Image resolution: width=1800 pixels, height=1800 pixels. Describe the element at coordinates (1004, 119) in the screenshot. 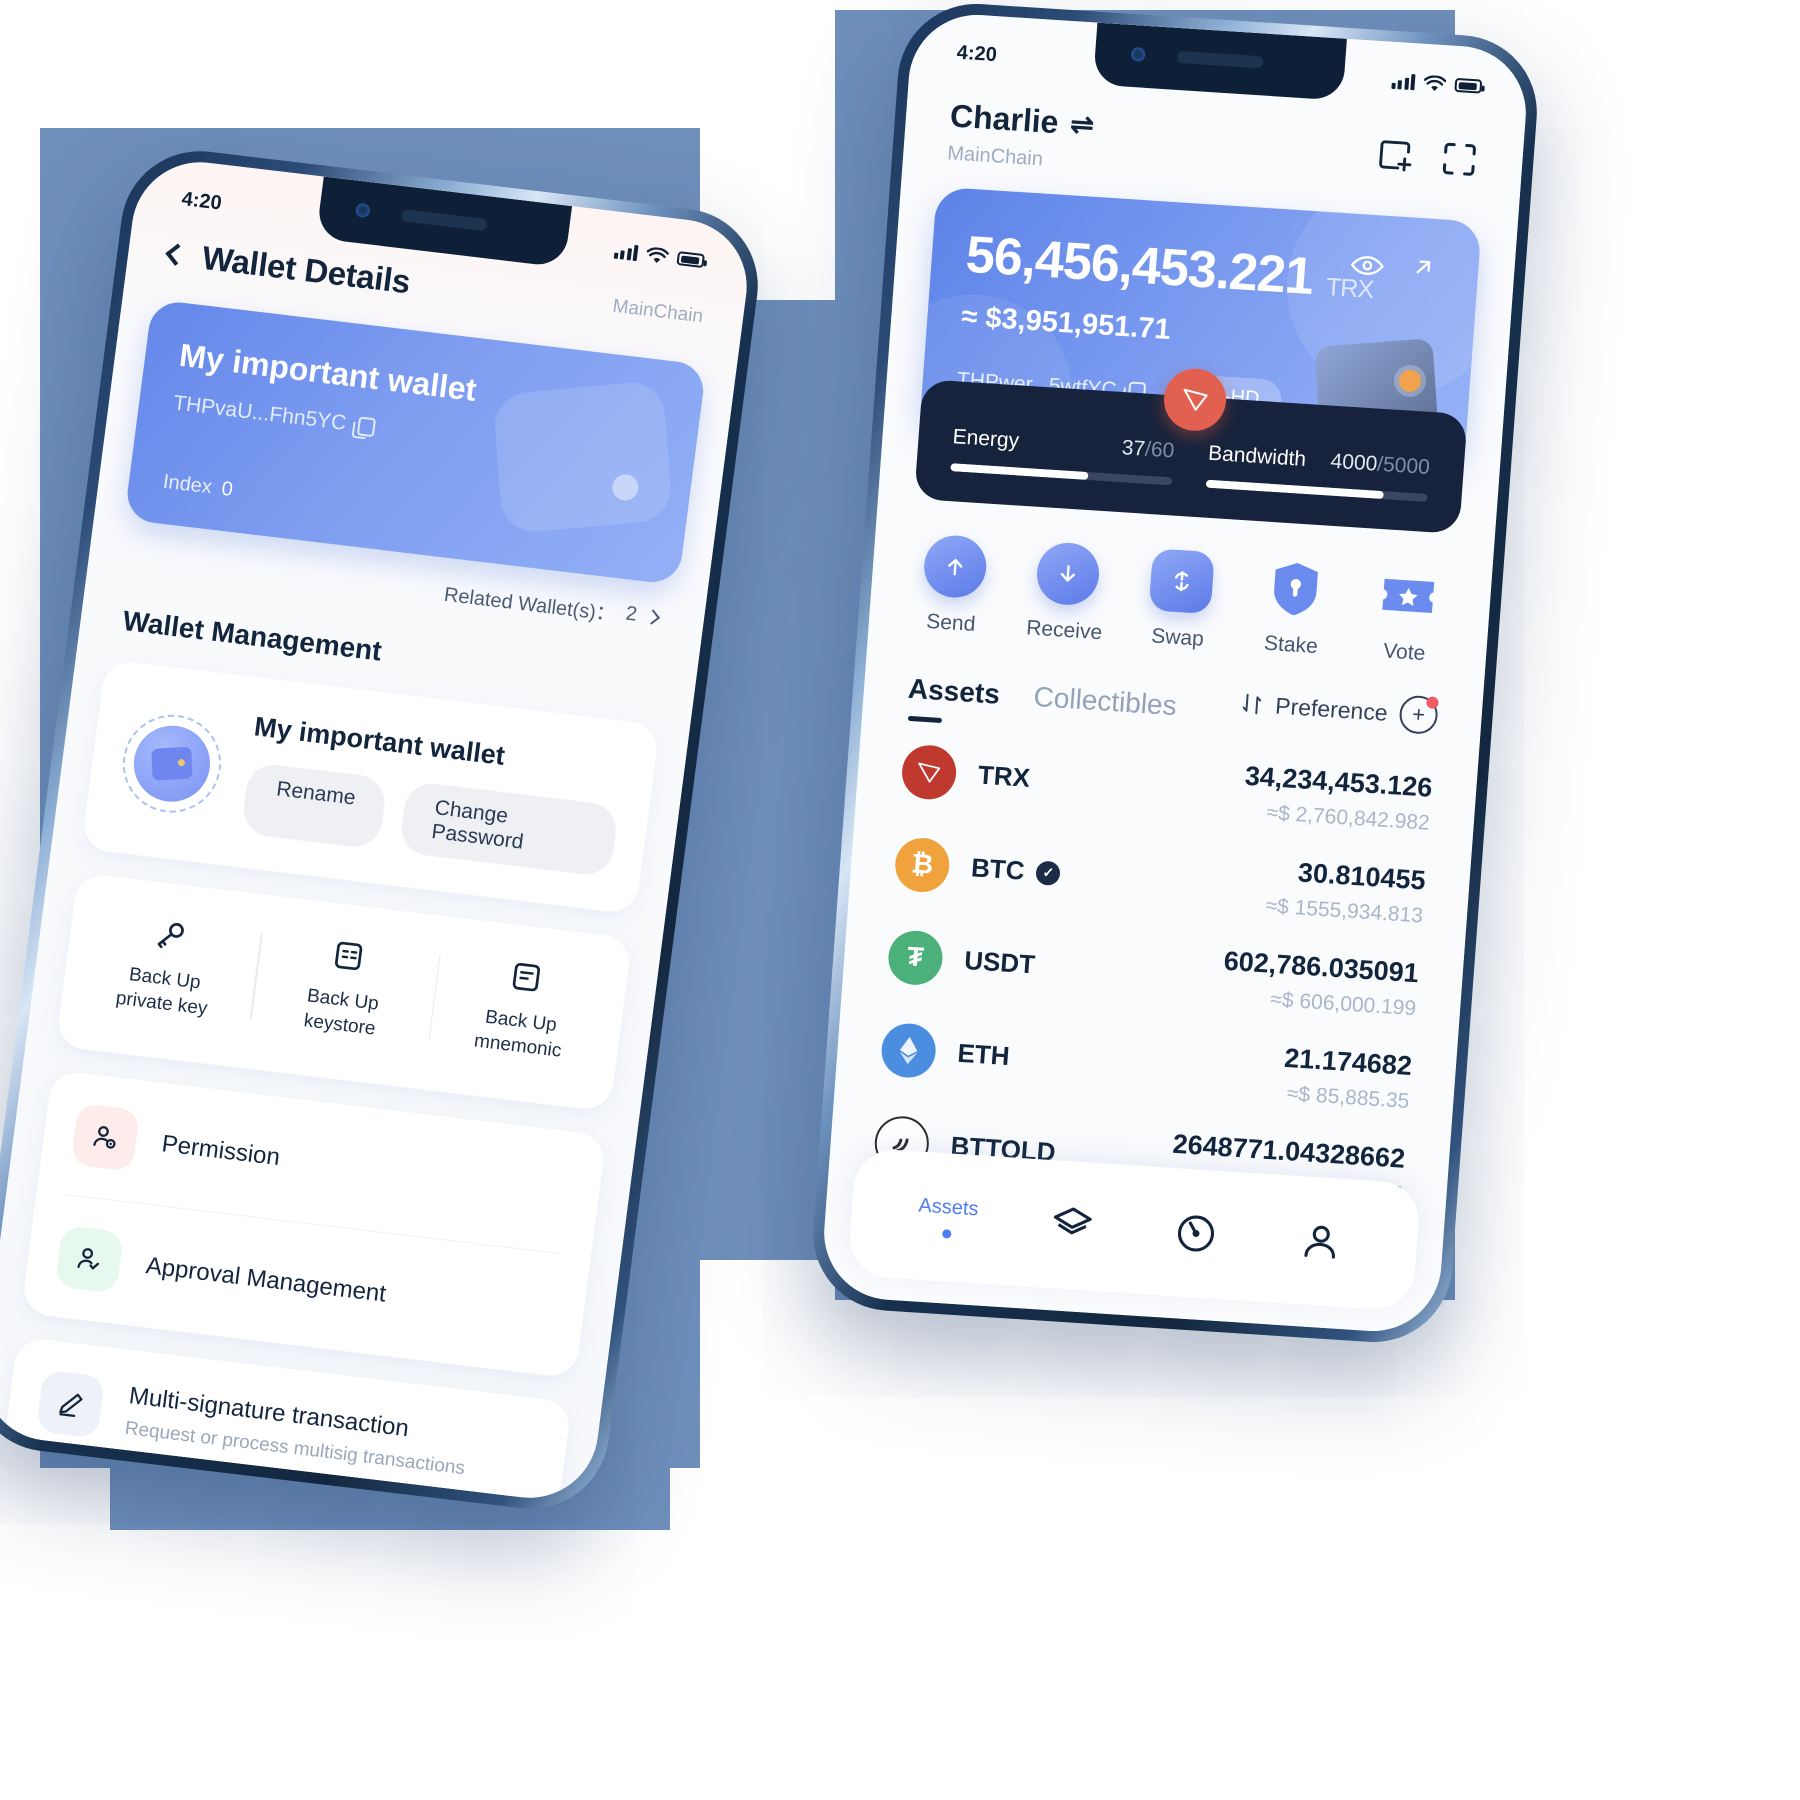

I see `account-name: Charlie` at that location.